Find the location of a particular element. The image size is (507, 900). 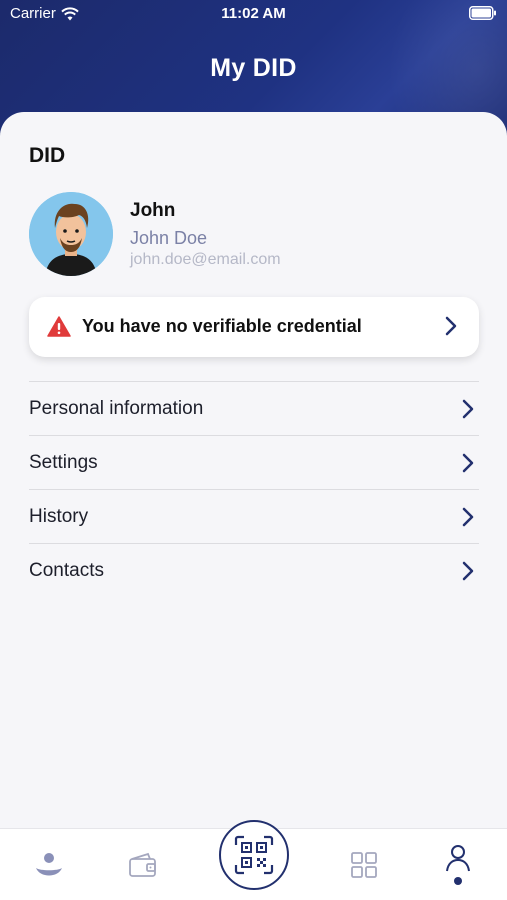

active-tab-indicator is located at coordinates (458, 881).